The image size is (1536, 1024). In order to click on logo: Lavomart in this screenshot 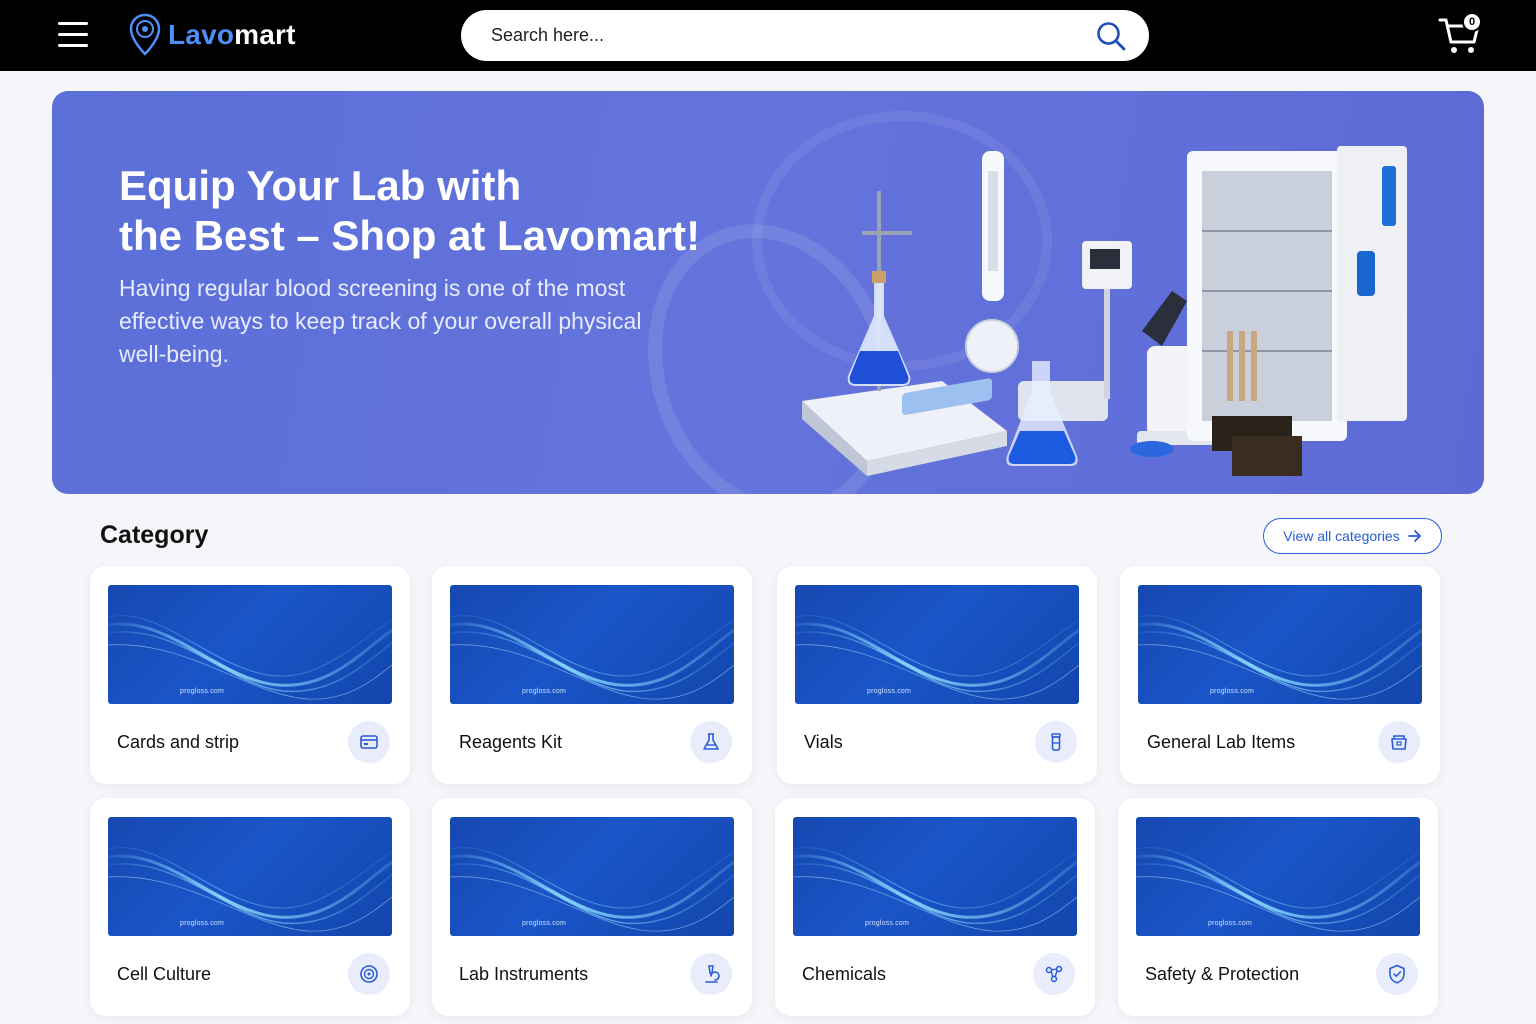, I will do `click(212, 35)`.